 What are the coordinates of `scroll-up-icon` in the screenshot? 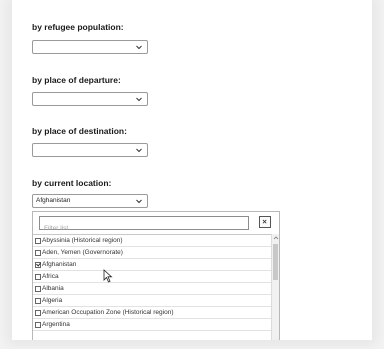 It's located at (276, 238).